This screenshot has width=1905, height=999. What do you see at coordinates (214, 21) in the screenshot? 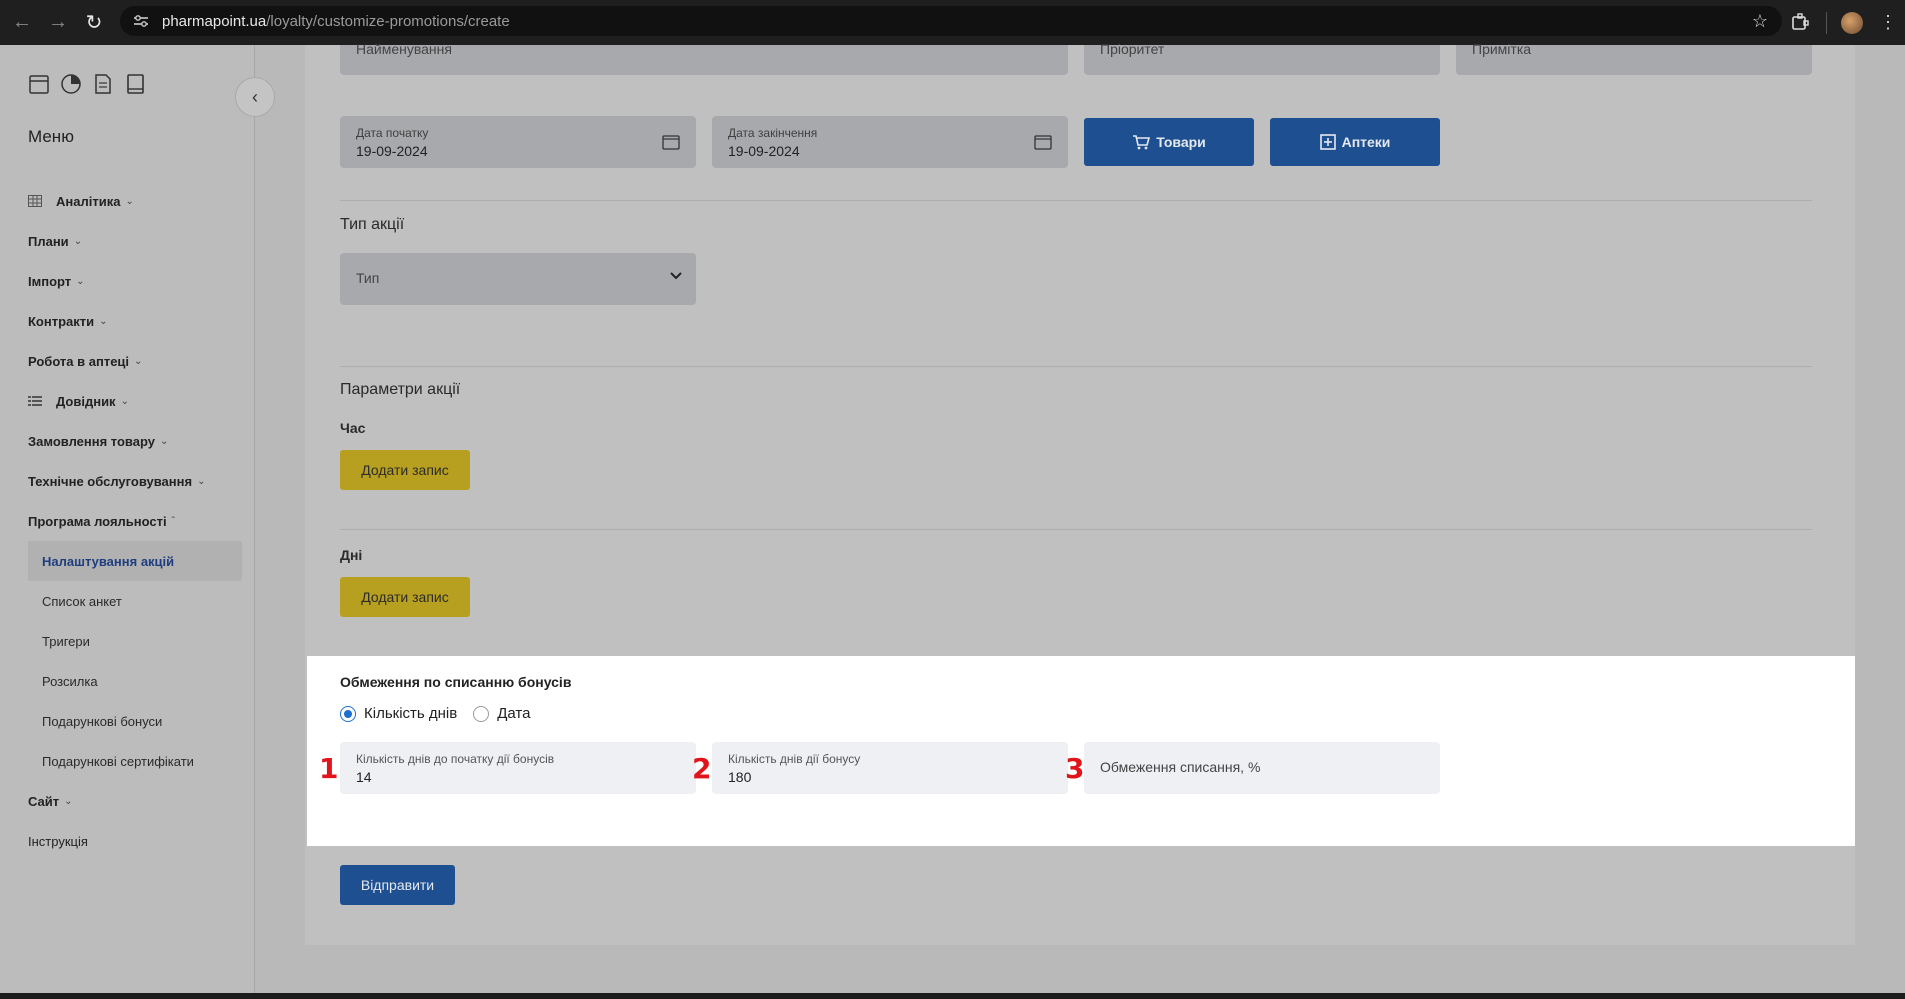
I see `url-host: pharmapoint.ua` at bounding box center [214, 21].